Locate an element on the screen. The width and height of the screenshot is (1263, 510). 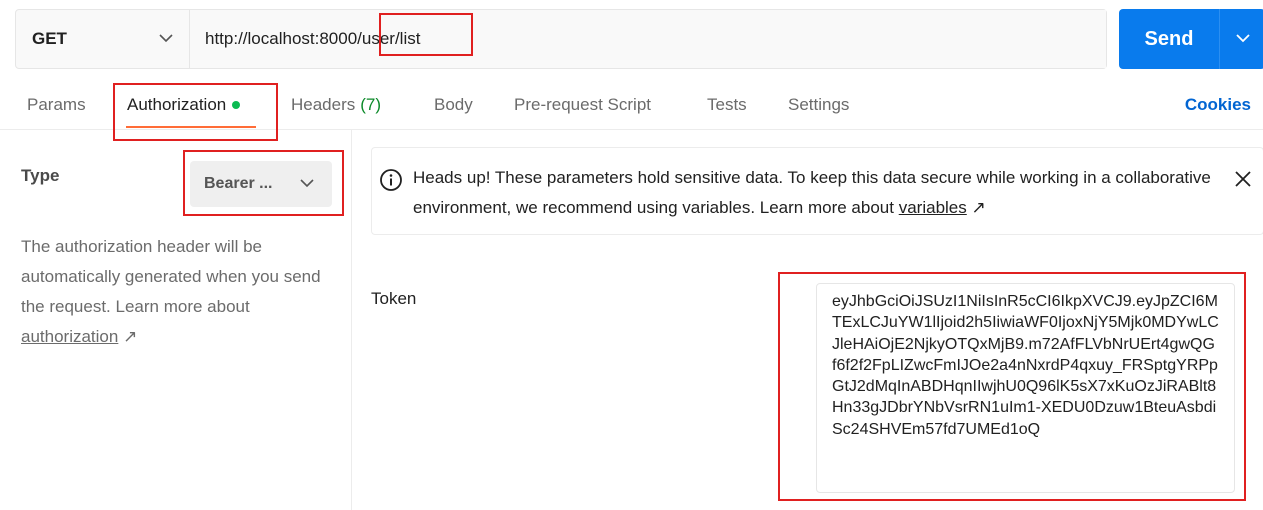
tab-label: Params is located at coordinates (56, 104).